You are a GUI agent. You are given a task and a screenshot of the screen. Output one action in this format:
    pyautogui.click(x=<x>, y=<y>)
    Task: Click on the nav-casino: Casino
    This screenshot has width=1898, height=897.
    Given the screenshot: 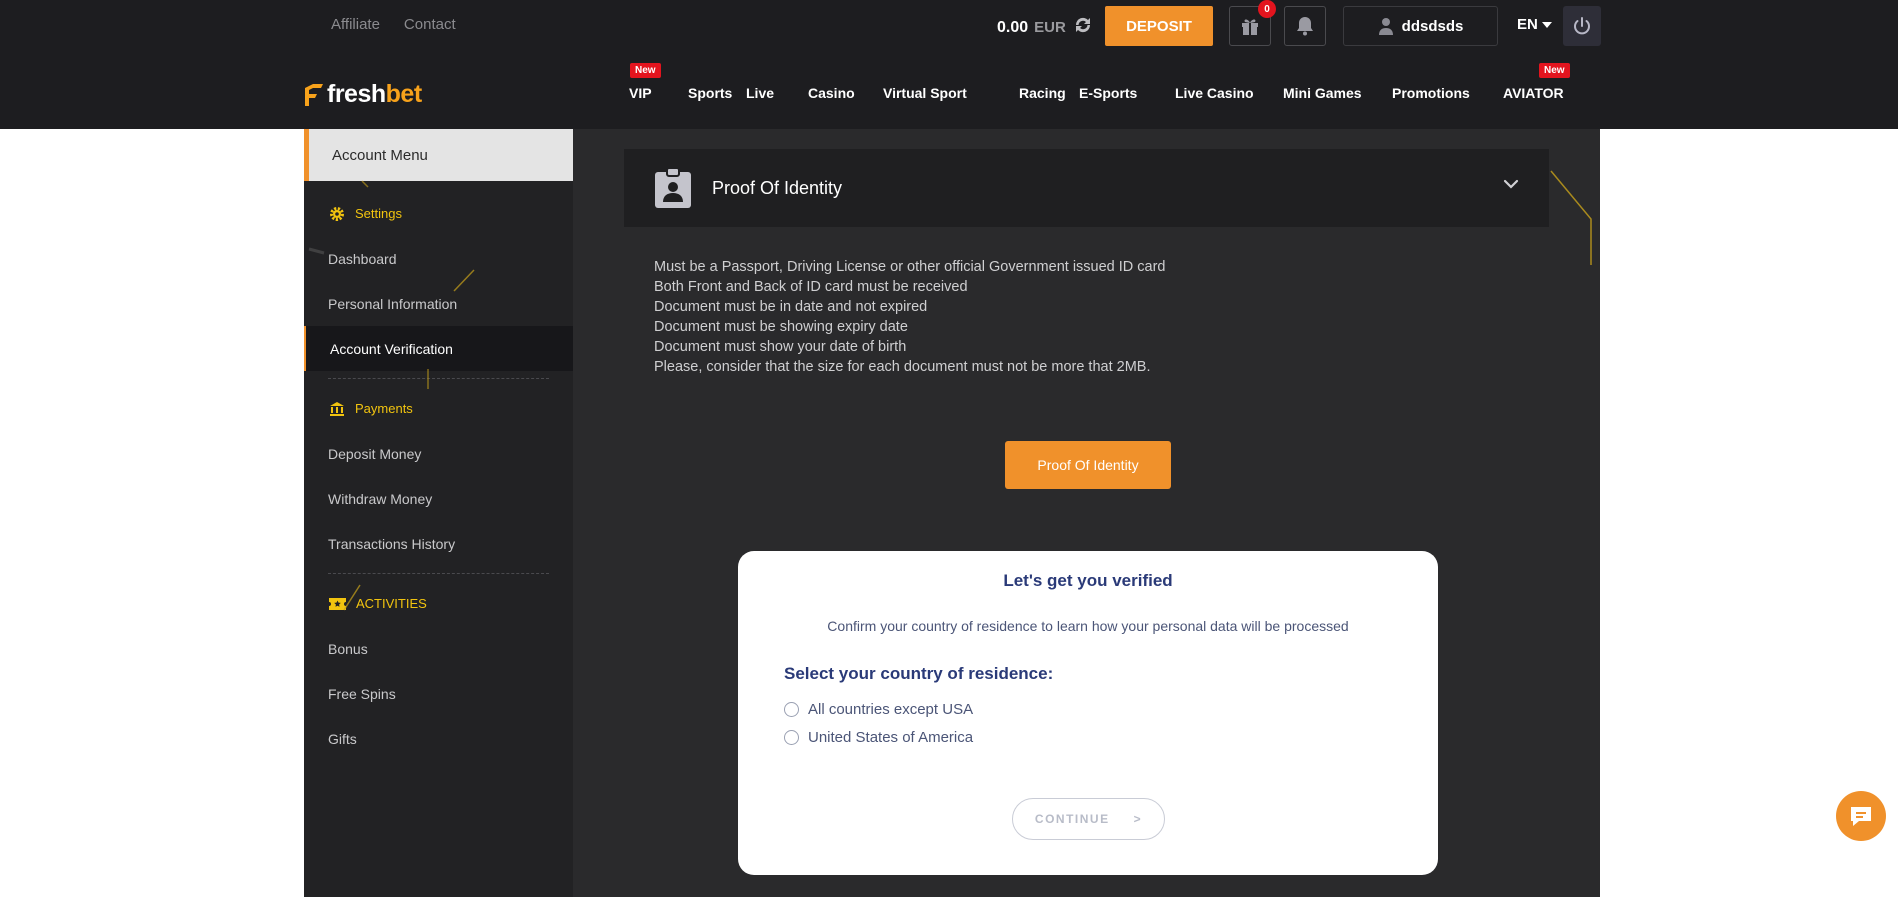 What is the action you would take?
    pyautogui.click(x=845, y=93)
    